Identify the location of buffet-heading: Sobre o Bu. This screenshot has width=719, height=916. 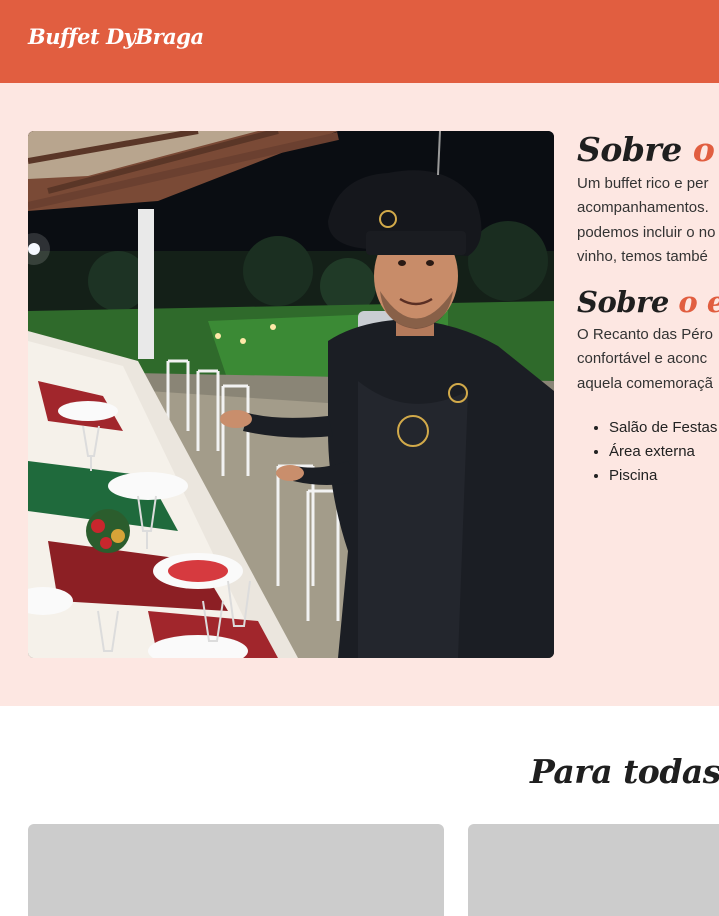
(648, 150).